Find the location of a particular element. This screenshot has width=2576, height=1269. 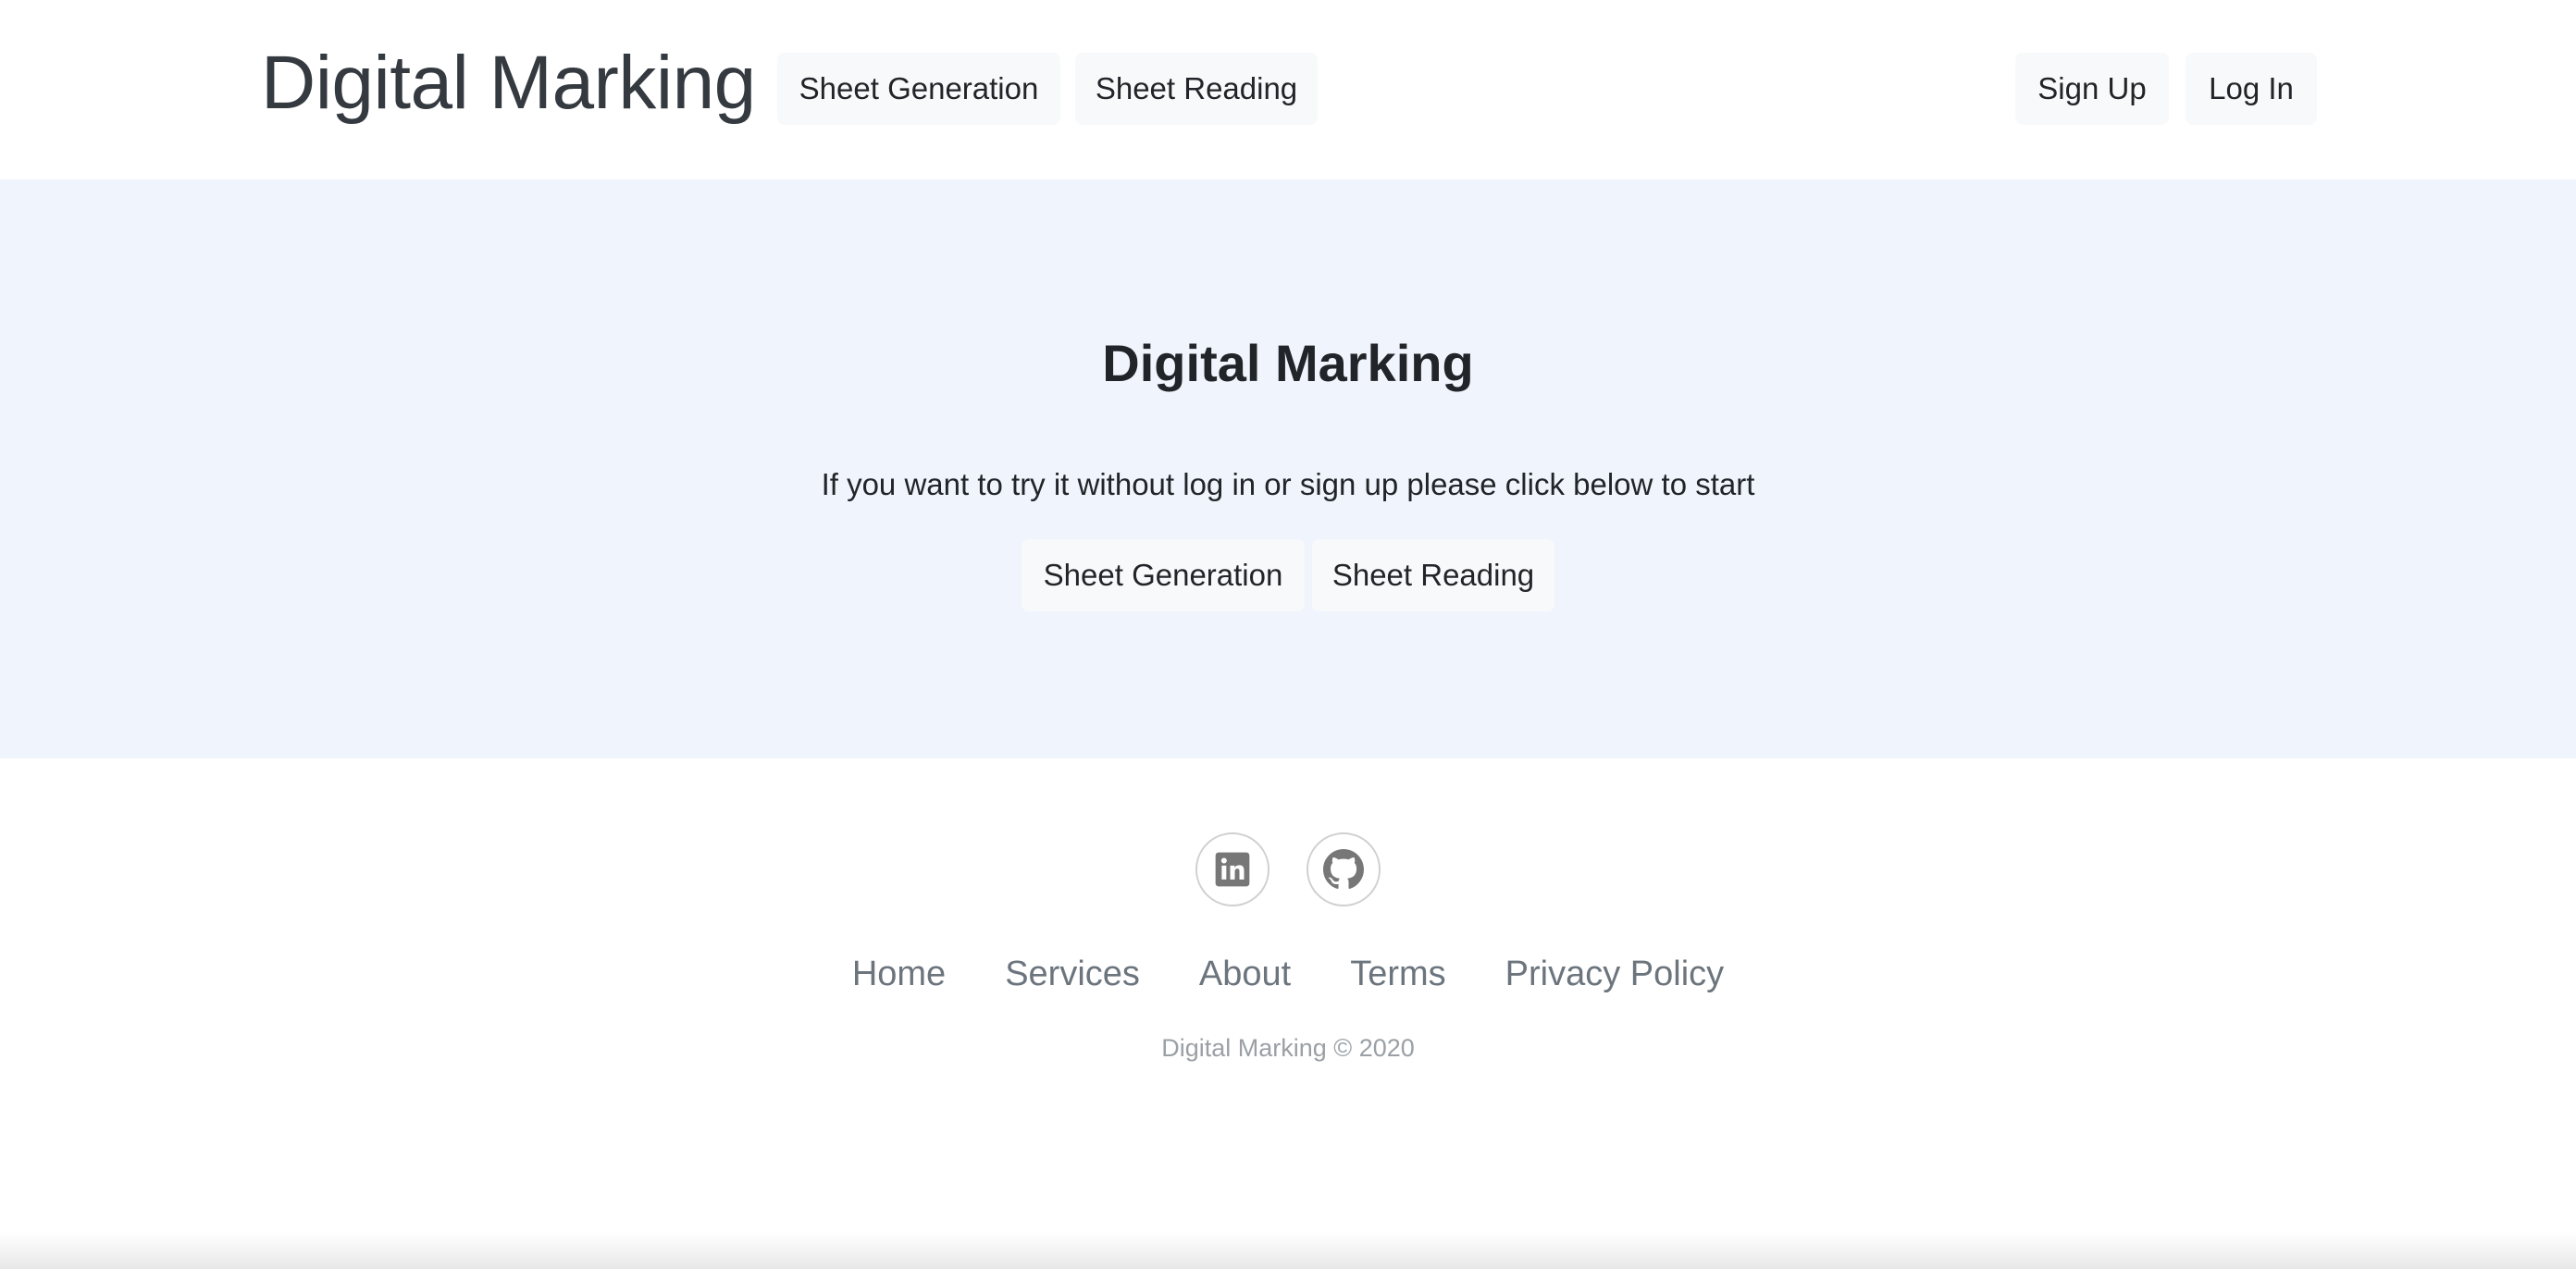

footer-nav: Home Services About Terms Privacy Policy is located at coordinates (1288, 974).